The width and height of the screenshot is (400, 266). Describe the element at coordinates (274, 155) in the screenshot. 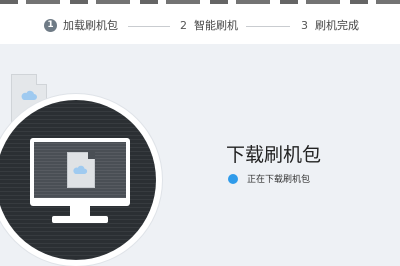

I see `page-title: 下载刷机包` at that location.